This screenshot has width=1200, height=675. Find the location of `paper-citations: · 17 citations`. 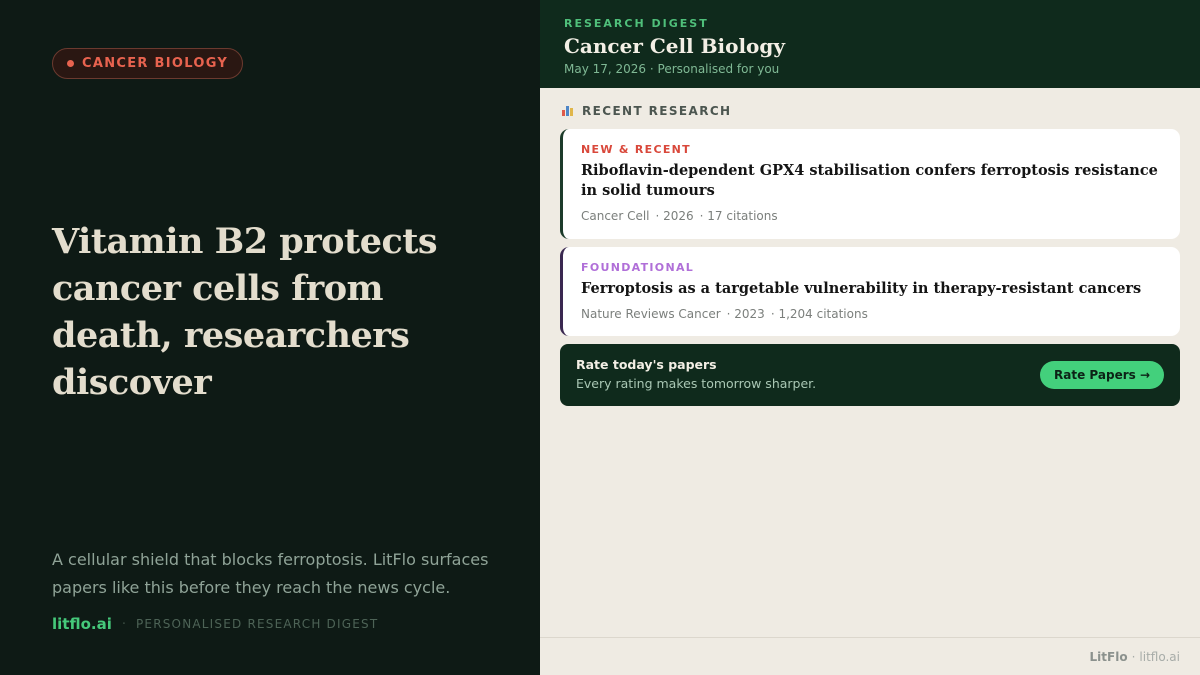

paper-citations: · 17 citations is located at coordinates (738, 216).